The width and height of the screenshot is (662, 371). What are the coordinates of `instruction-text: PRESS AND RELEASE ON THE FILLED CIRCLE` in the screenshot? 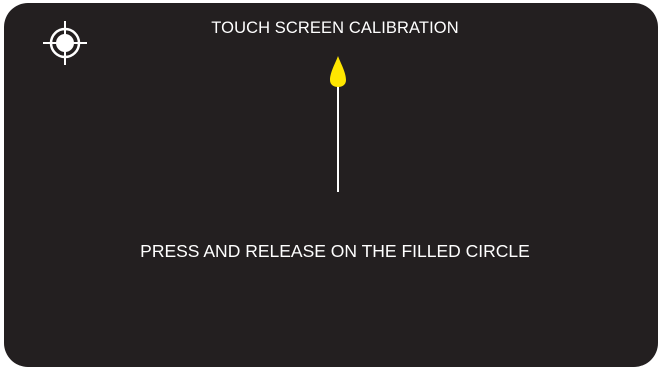 It's located at (335, 251).